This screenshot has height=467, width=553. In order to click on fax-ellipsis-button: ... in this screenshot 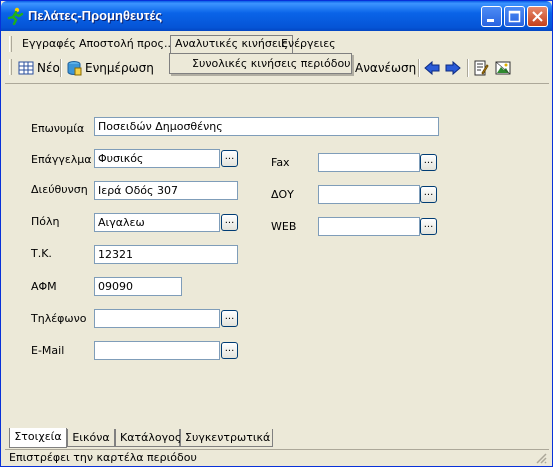, I will do `click(428, 162)`.